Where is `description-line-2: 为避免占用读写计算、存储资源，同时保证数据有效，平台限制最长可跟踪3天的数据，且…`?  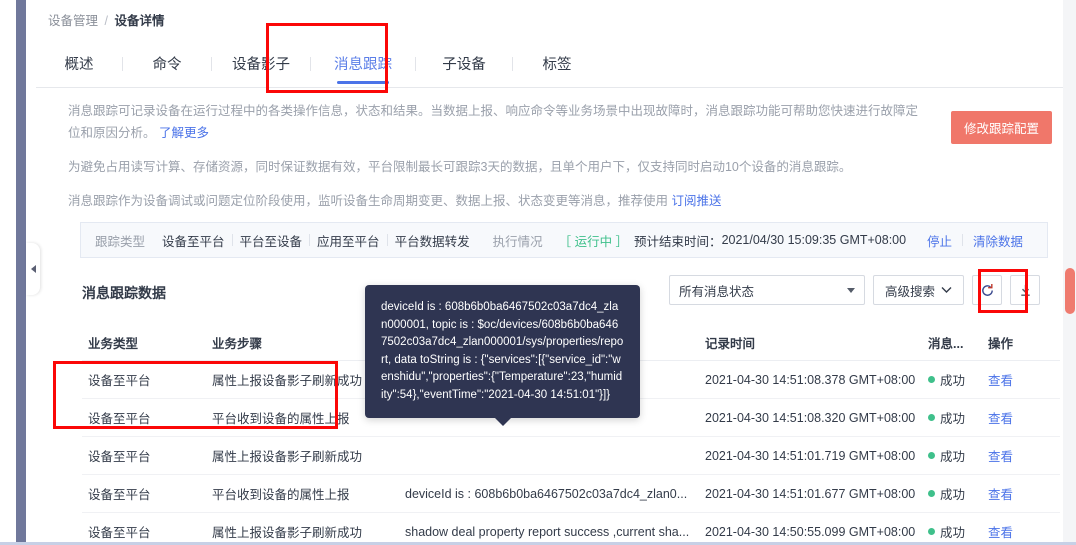 description-line-2: 为避免占用读写计算、存储资源，同时保证数据有效，平台限制最长可跟踪3天的数据，且… is located at coordinates (460, 167).